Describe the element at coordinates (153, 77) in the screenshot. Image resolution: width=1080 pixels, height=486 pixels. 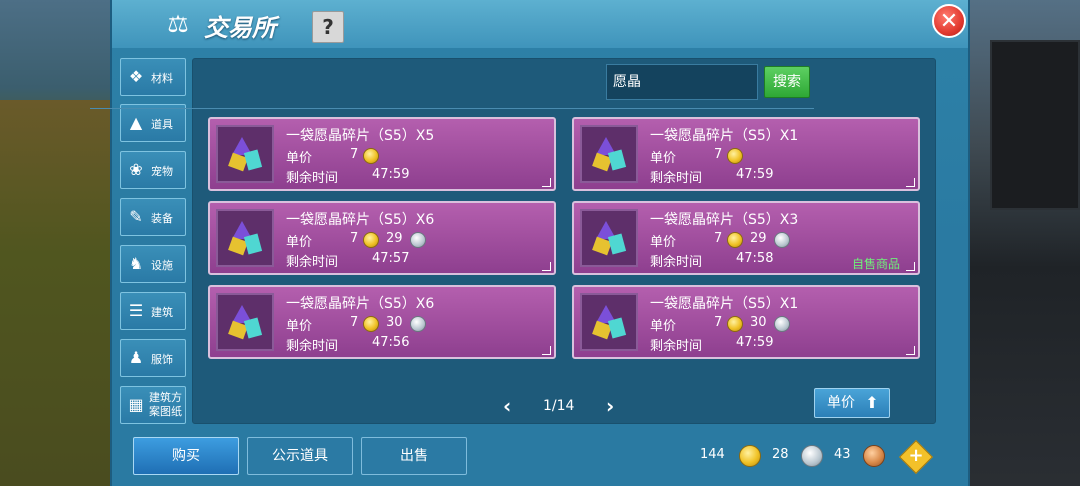
I see `sidebar-item-materials: ❖ 材料` at that location.